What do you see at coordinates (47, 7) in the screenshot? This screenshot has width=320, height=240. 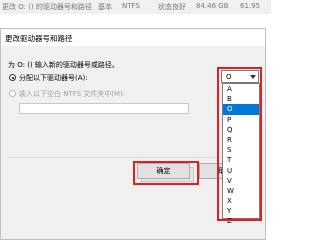 I see `partition-name: 更改 O: () 的驱动器号和路径` at bounding box center [47, 7].